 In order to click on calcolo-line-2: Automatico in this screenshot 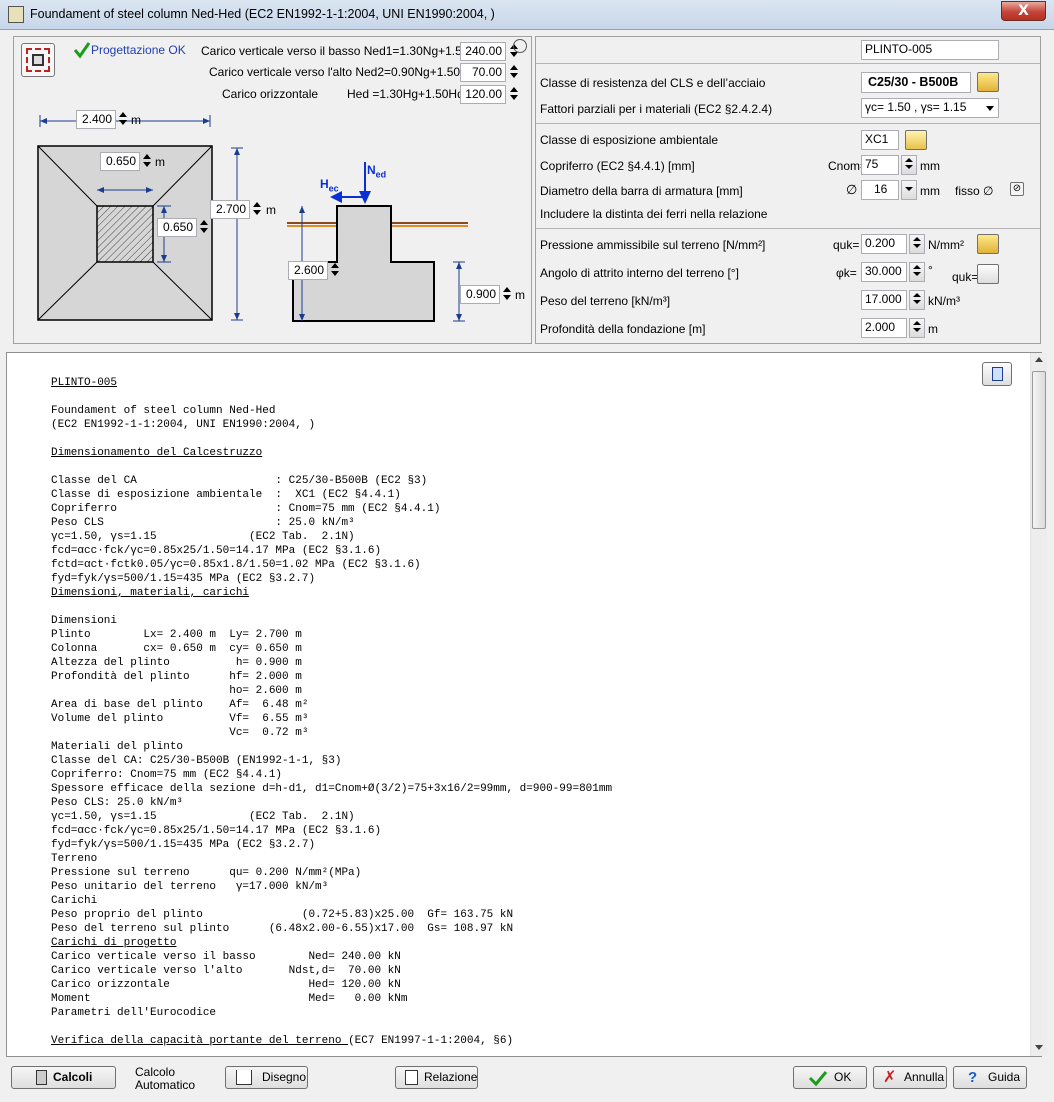, I will do `click(165, 1085)`.